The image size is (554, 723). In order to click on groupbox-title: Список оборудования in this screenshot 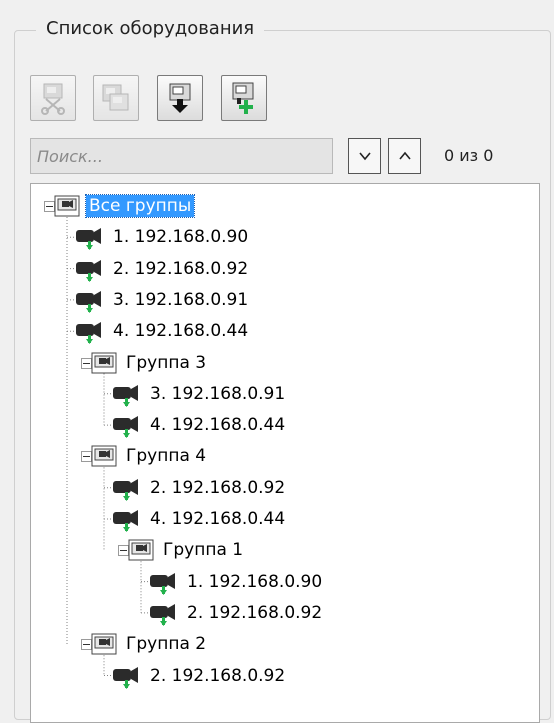, I will do `click(150, 28)`.